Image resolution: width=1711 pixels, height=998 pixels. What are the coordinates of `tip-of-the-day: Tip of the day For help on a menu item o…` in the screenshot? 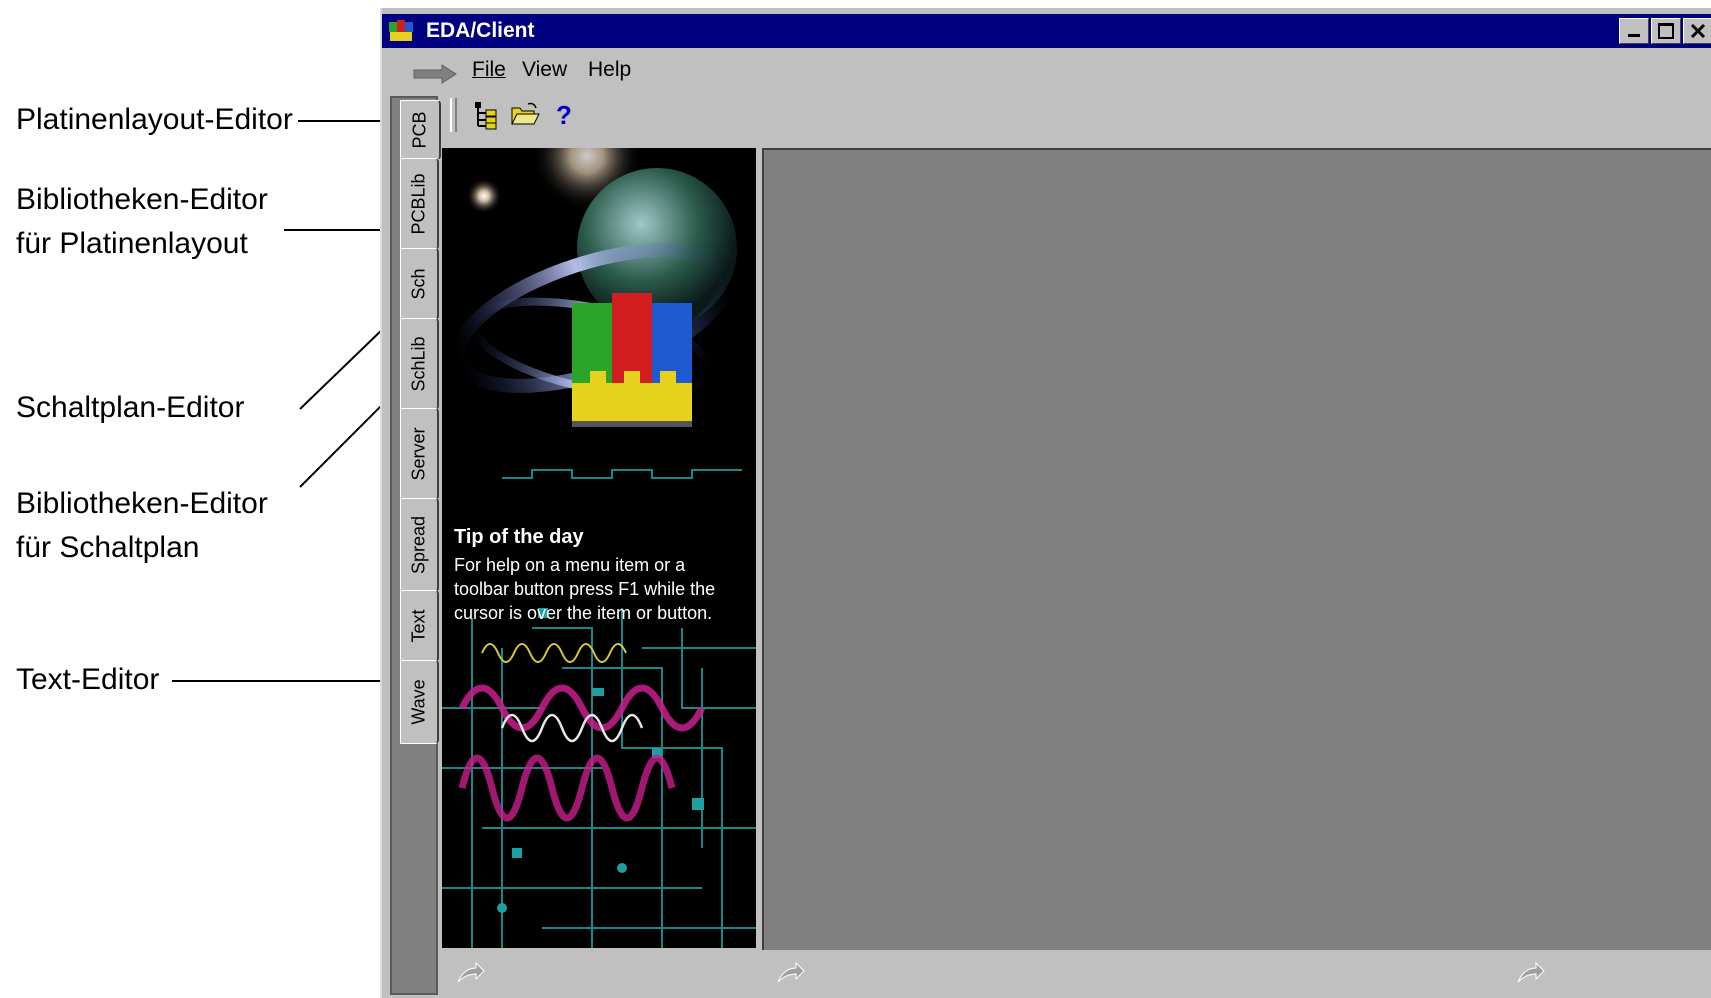 It's located at (599, 575).